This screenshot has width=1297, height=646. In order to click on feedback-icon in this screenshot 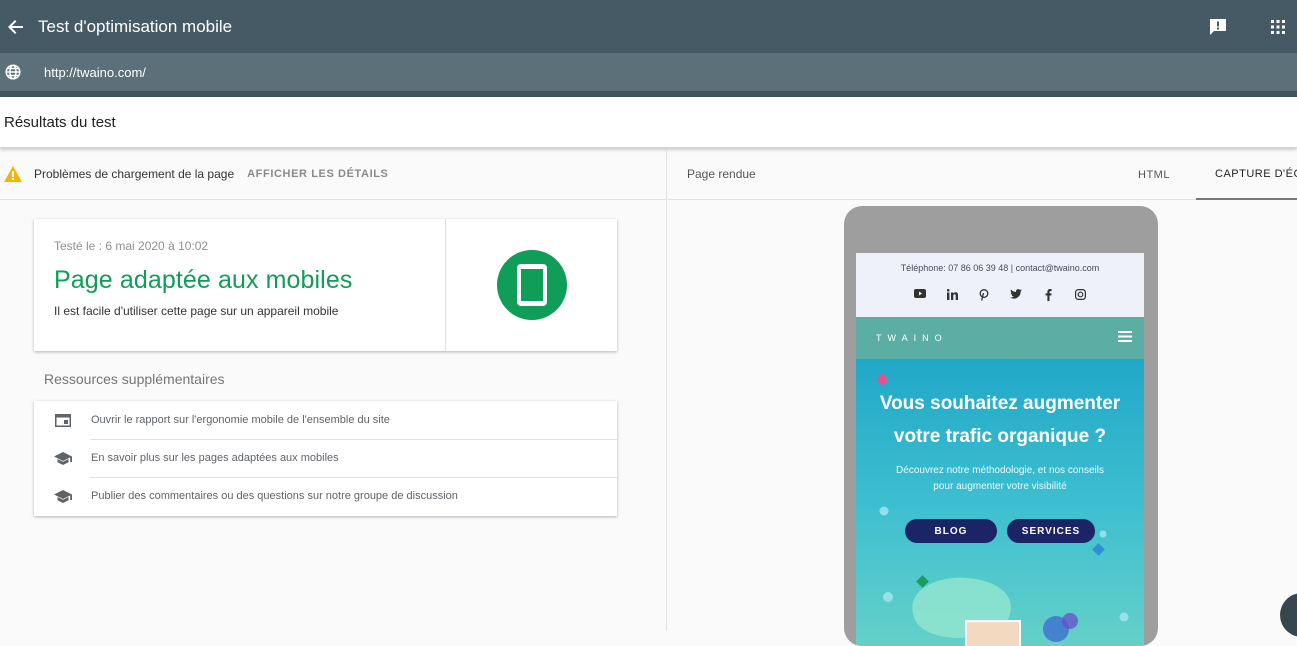, I will do `click(1218, 27)`.